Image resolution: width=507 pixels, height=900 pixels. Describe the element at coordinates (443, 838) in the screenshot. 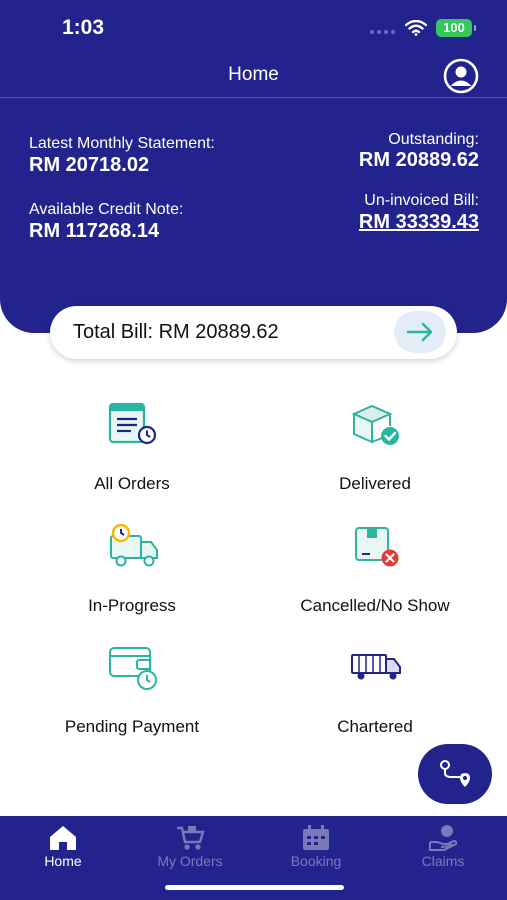

I see `claims-hand-icon` at that location.